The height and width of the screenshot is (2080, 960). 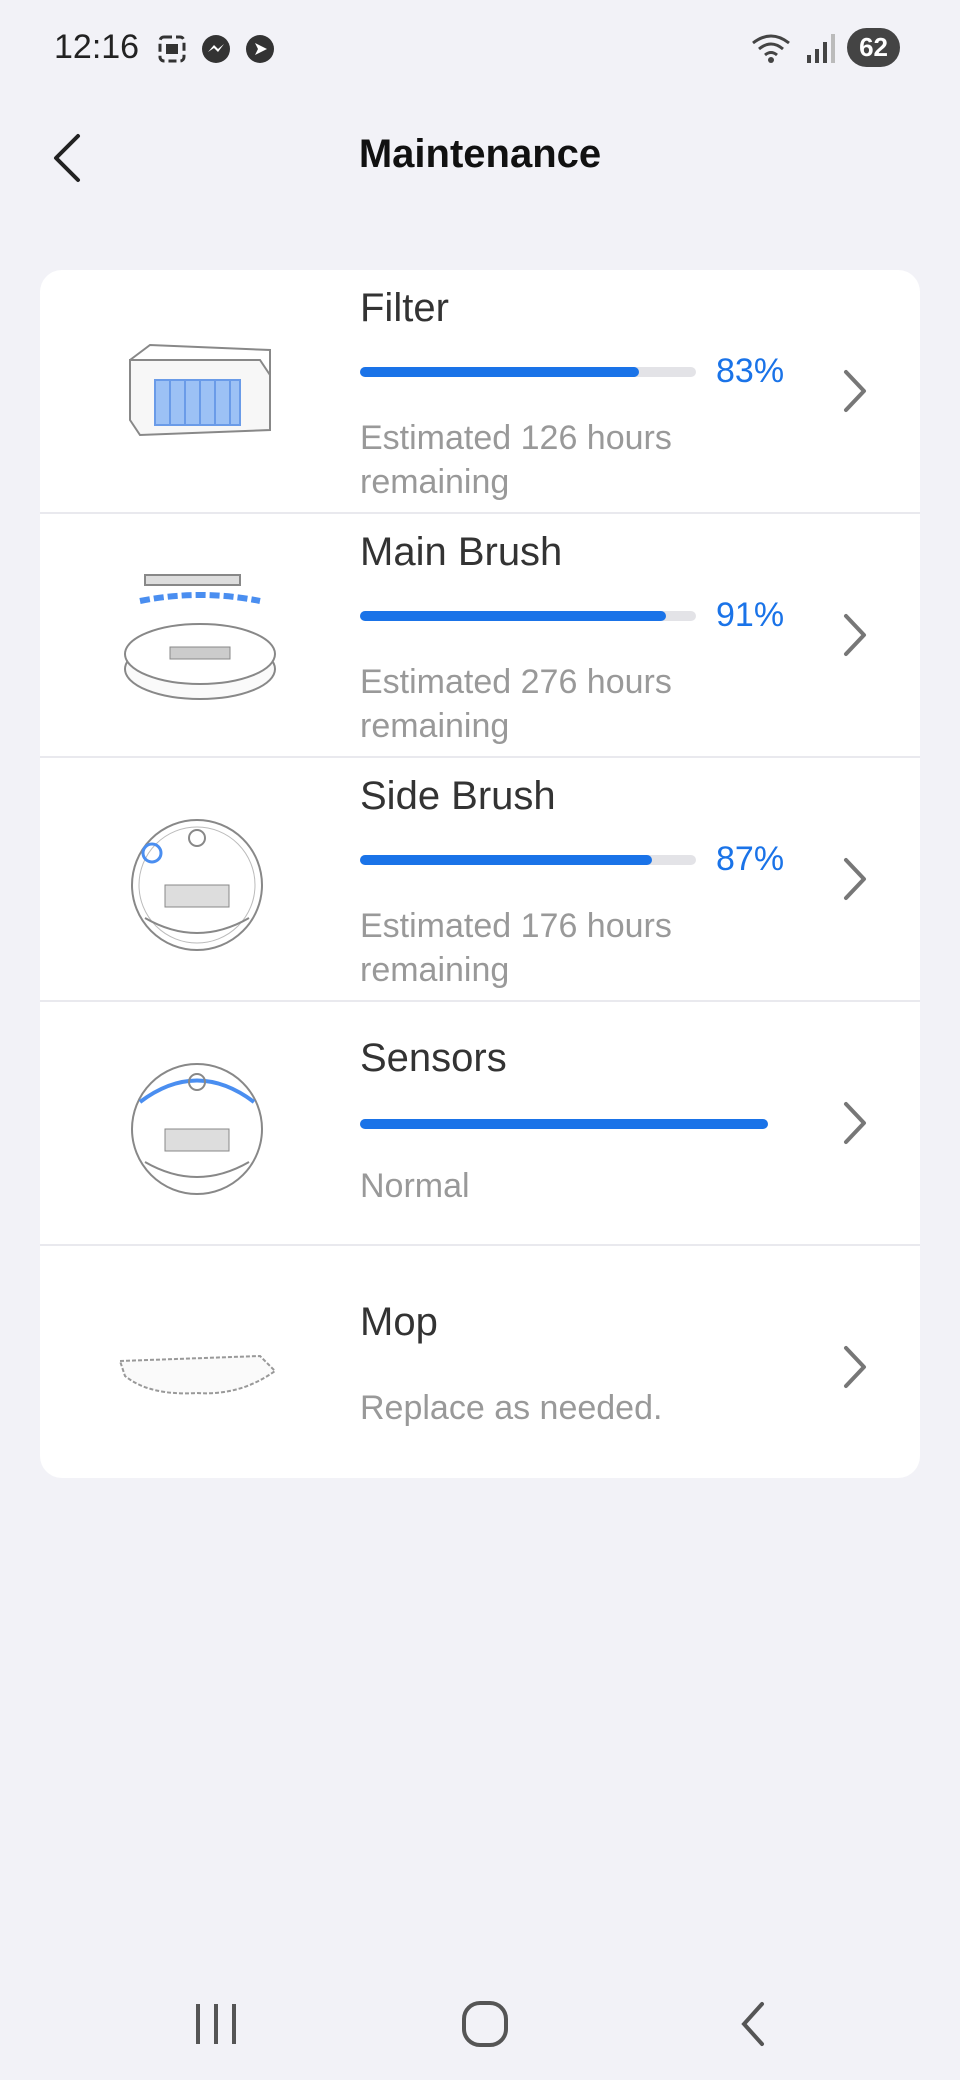 What do you see at coordinates (754, 2024) in the screenshot?
I see `back-icon` at bounding box center [754, 2024].